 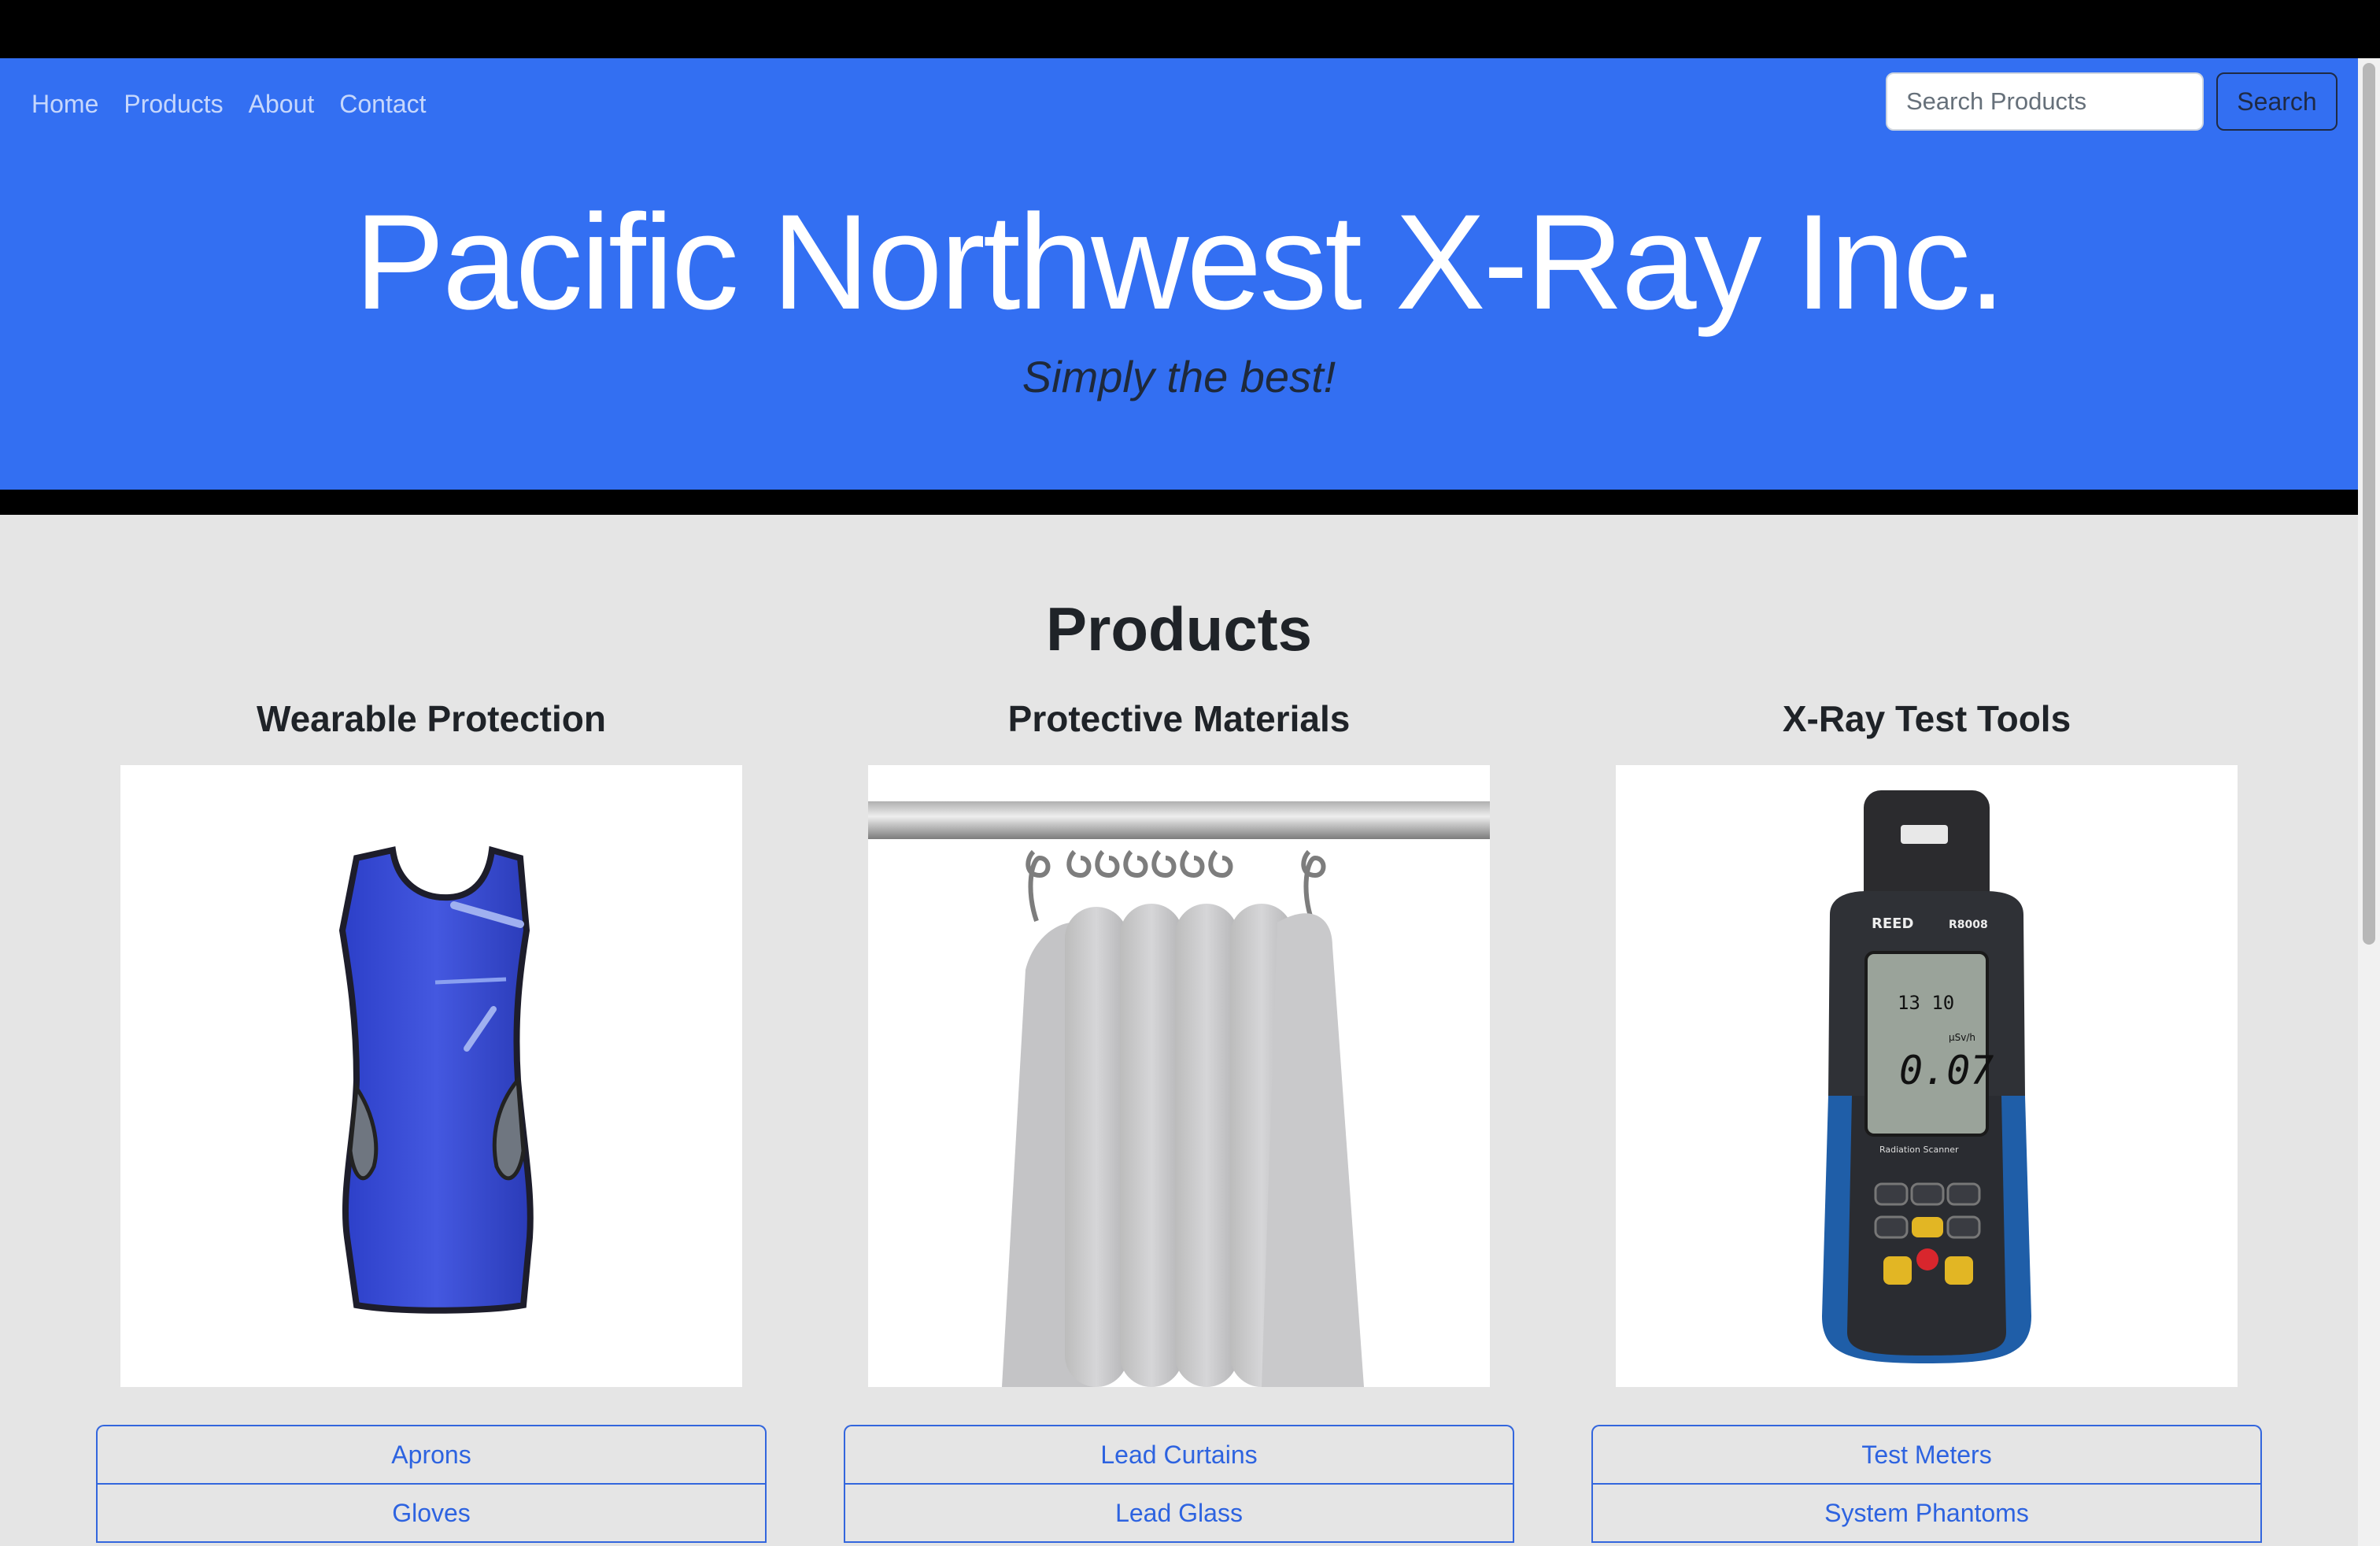 I want to click on nav-about: About, so click(x=282, y=104).